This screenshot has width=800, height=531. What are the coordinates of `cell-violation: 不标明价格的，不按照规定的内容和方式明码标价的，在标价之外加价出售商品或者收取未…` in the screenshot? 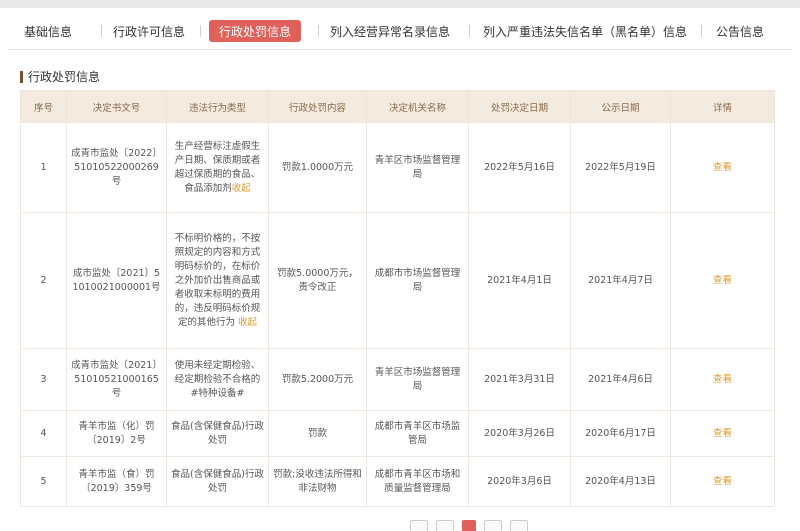 It's located at (217, 280).